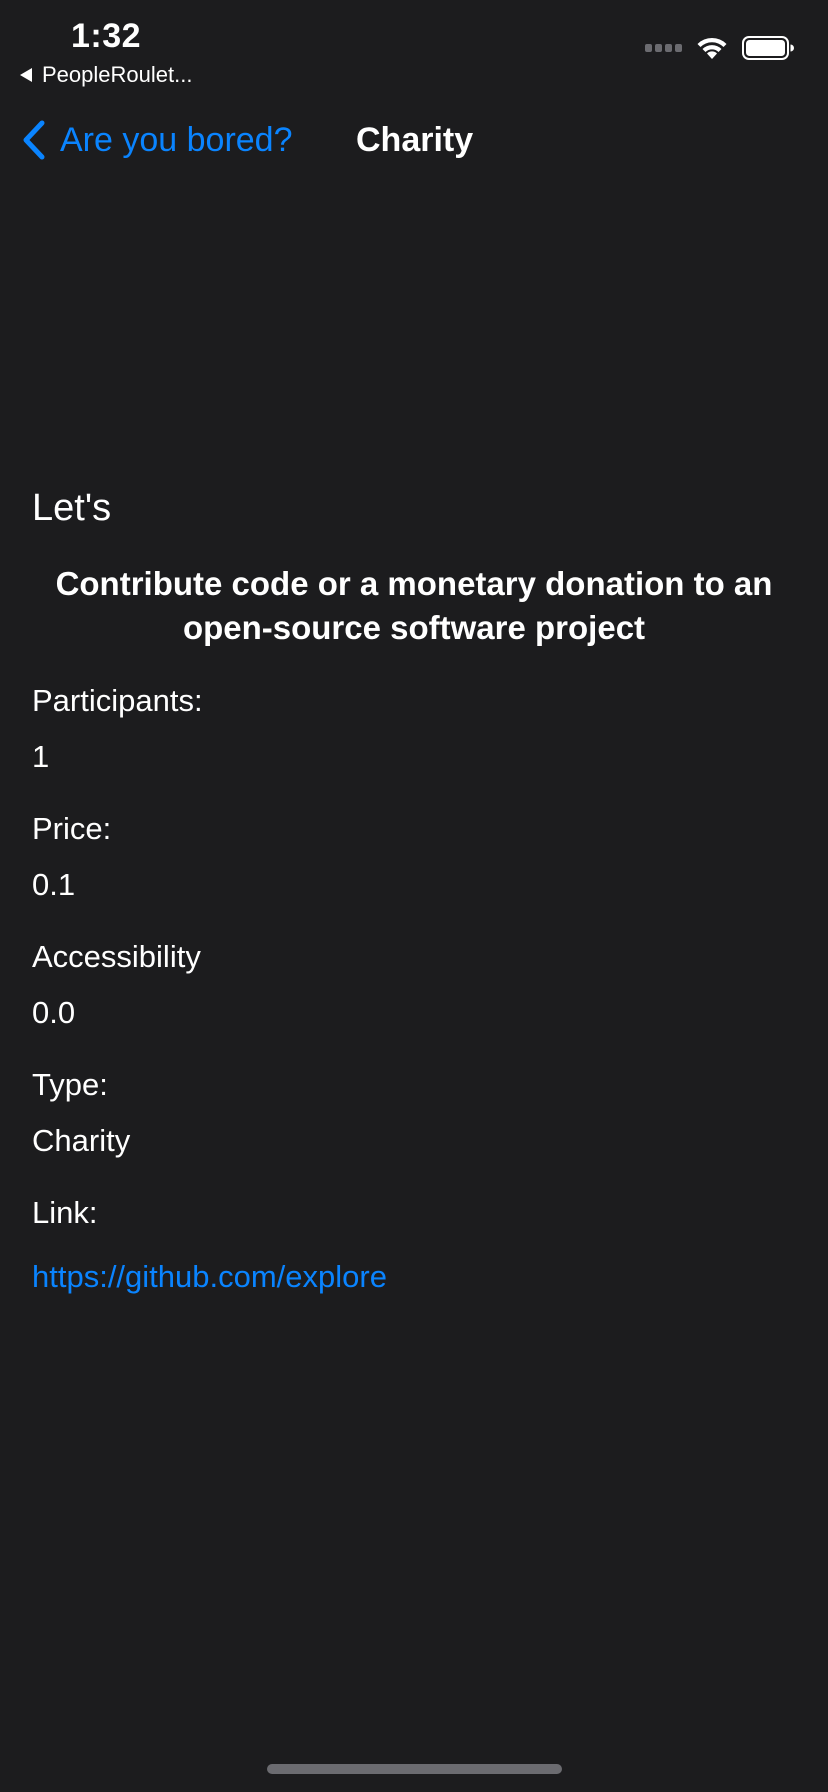 Image resolution: width=828 pixels, height=1792 pixels. I want to click on link-label: Link:, so click(65, 1212).